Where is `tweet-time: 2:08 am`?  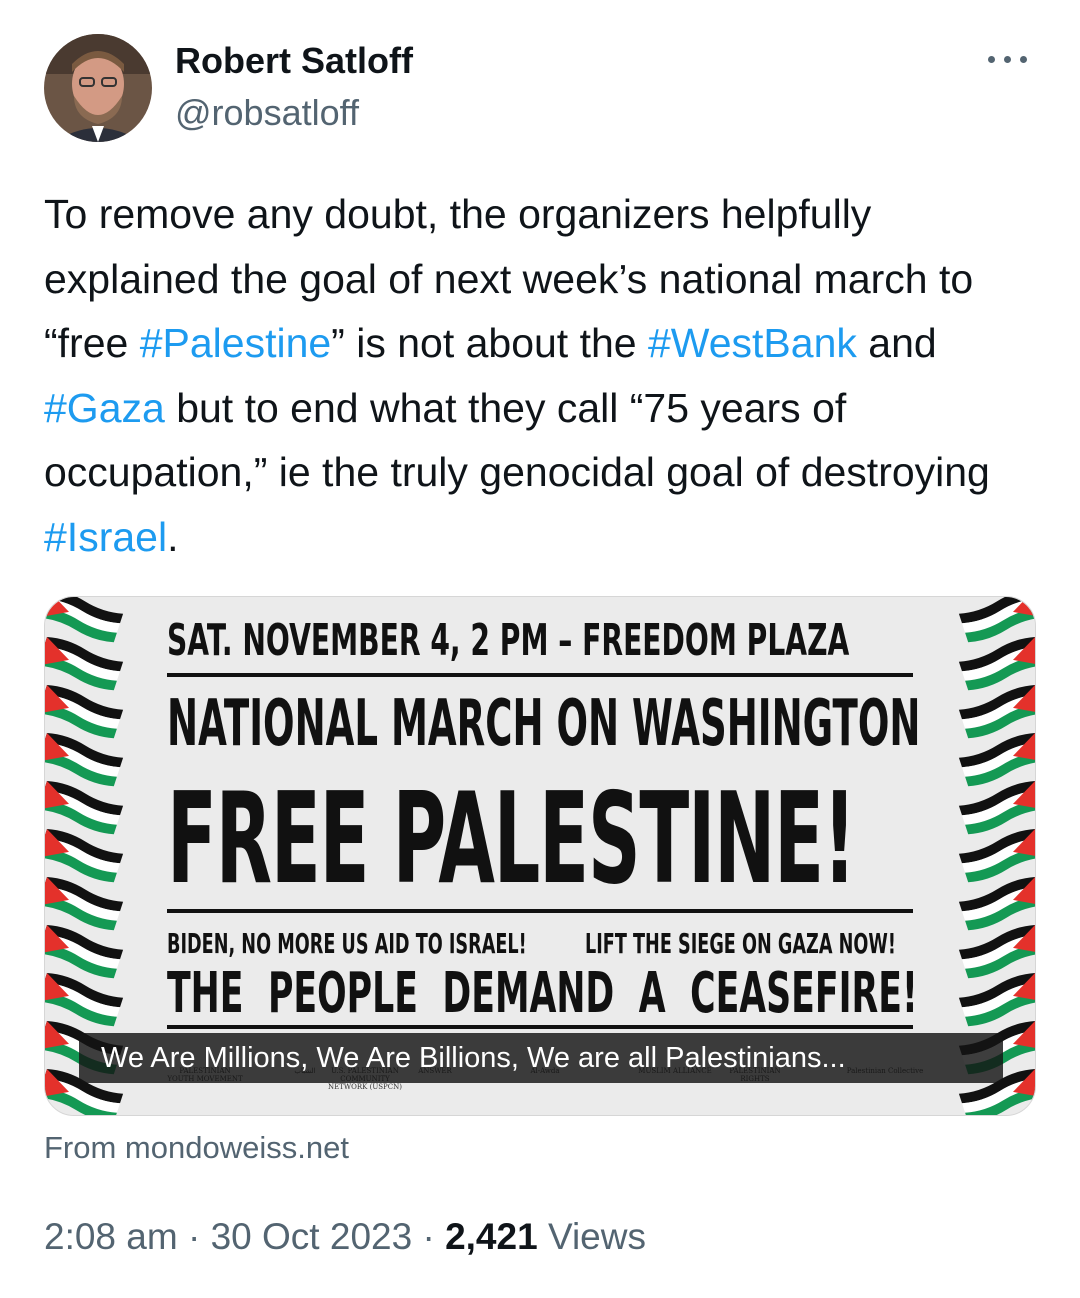 tweet-time: 2:08 am is located at coordinates (111, 1236).